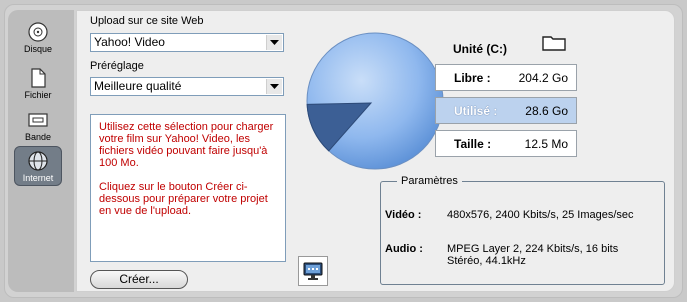  Describe the element at coordinates (38, 178) in the screenshot. I see `sidebar-item-label: Internet` at that location.